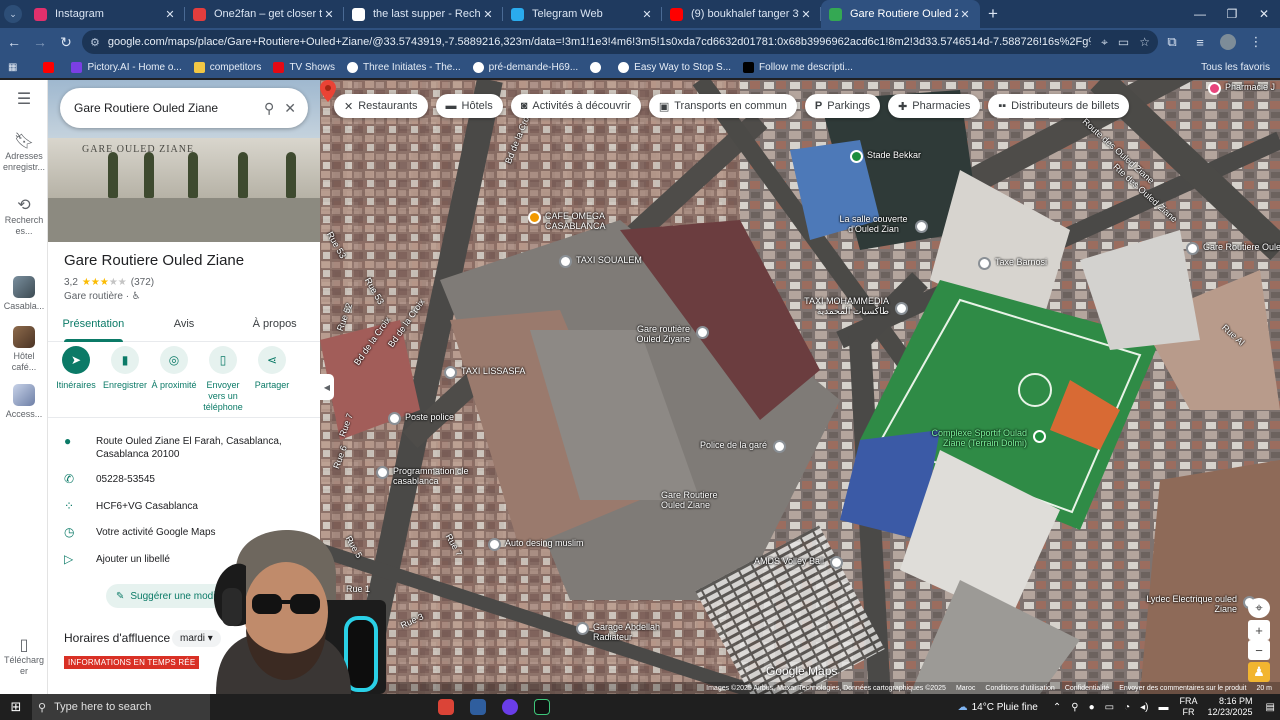  What do you see at coordinates (227, 67) in the screenshot?
I see `bookmark-item: competitors` at bounding box center [227, 67].